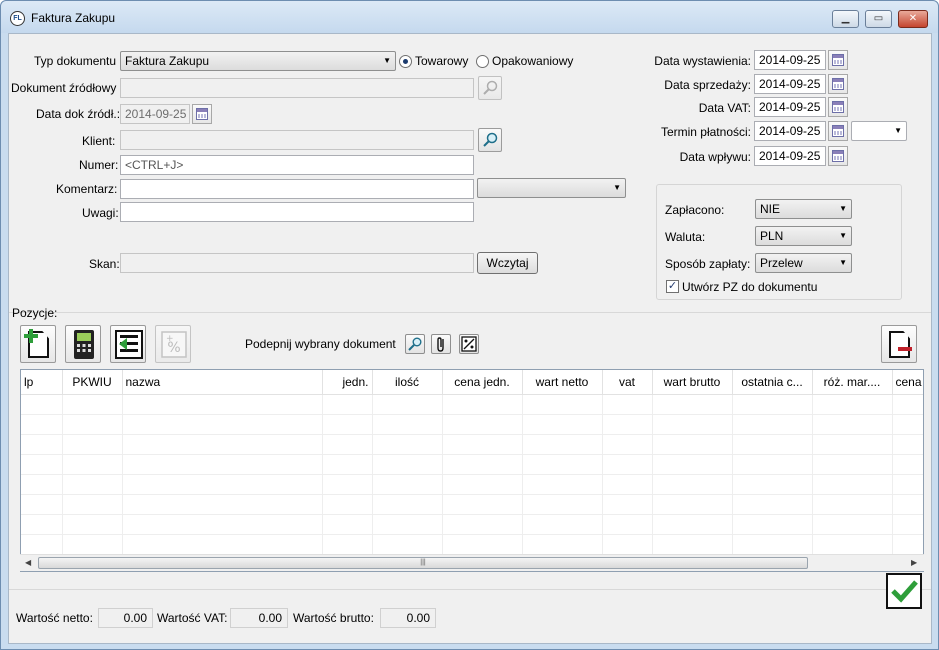 The width and height of the screenshot is (939, 650). I want to click on scanner-button, so click(83, 344).